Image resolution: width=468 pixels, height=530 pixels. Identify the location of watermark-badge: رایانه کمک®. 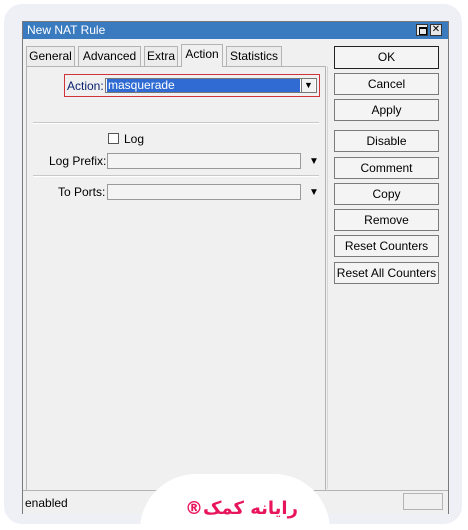
(235, 502).